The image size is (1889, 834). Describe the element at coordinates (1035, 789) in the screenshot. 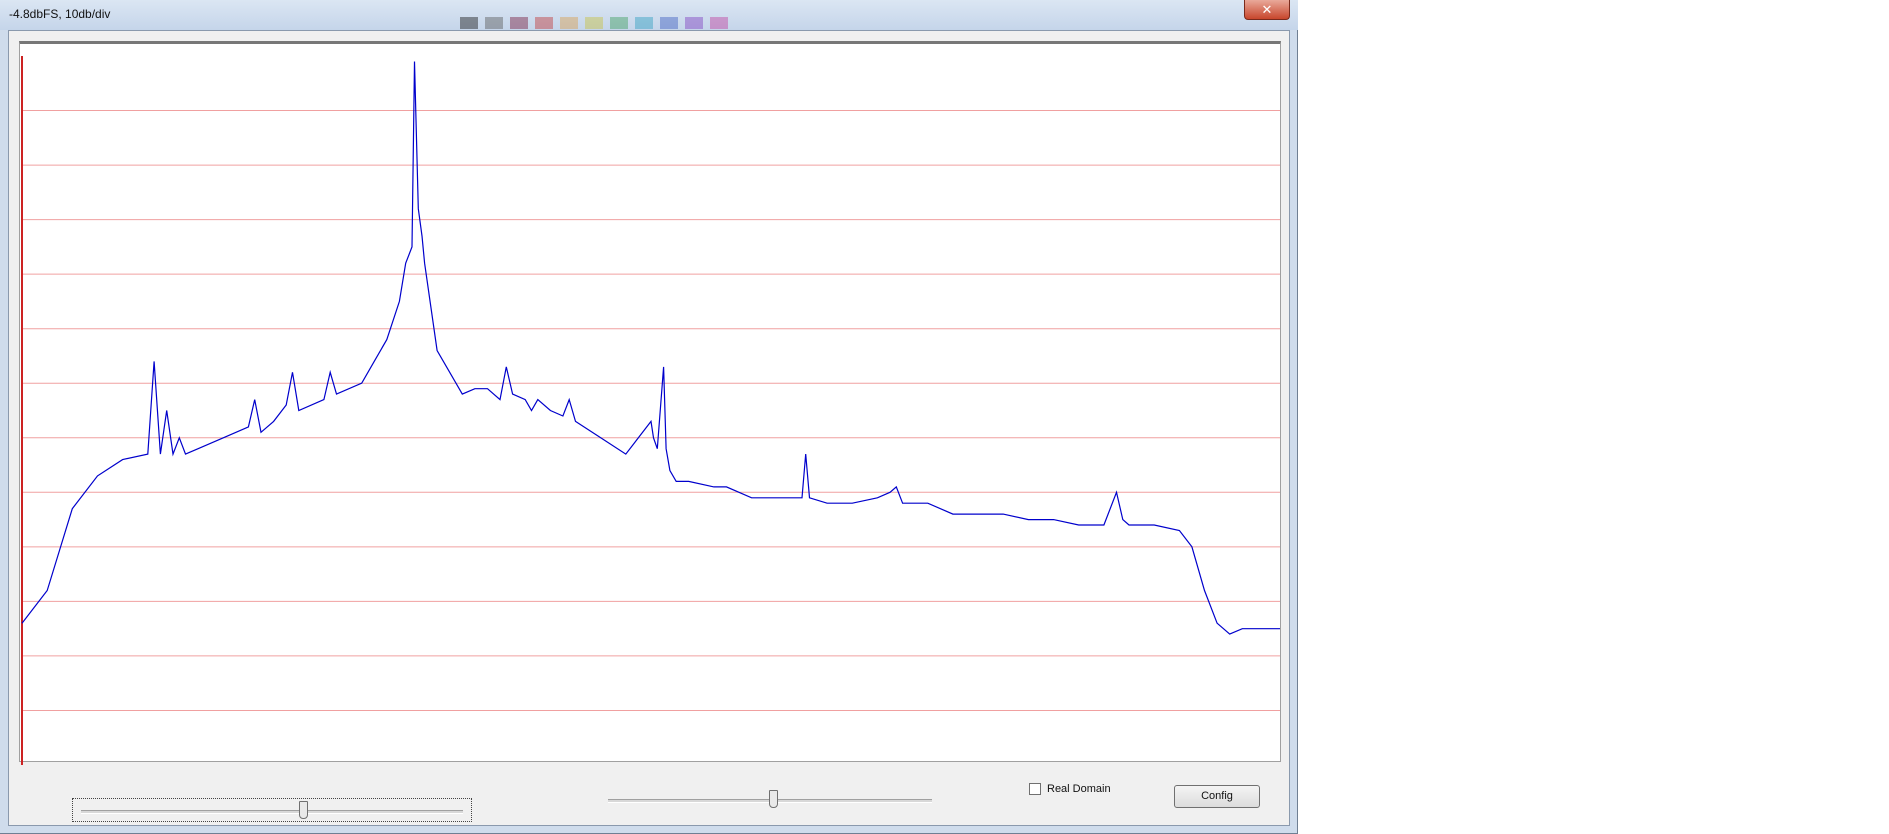

I see `real-domain-checkbox` at that location.